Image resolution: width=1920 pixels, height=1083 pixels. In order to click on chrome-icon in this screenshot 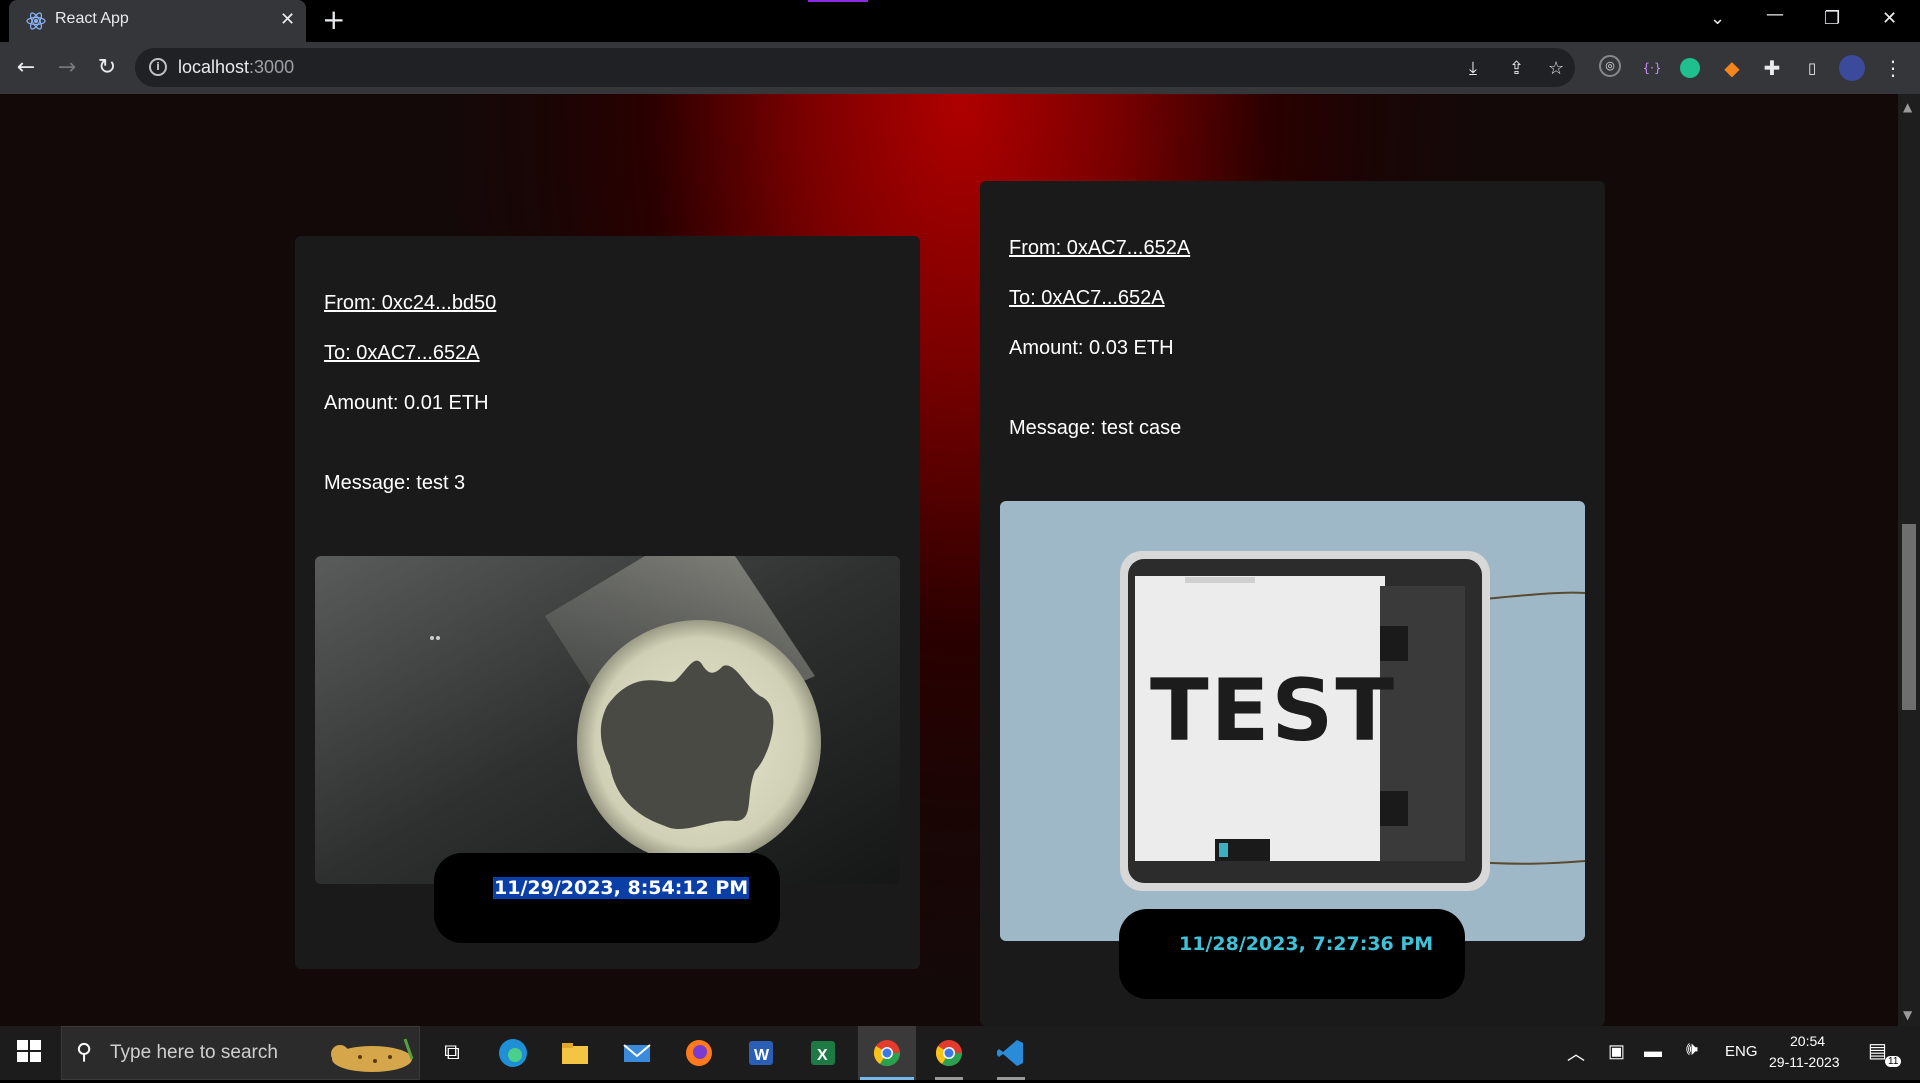, I will do `click(887, 1053)`.